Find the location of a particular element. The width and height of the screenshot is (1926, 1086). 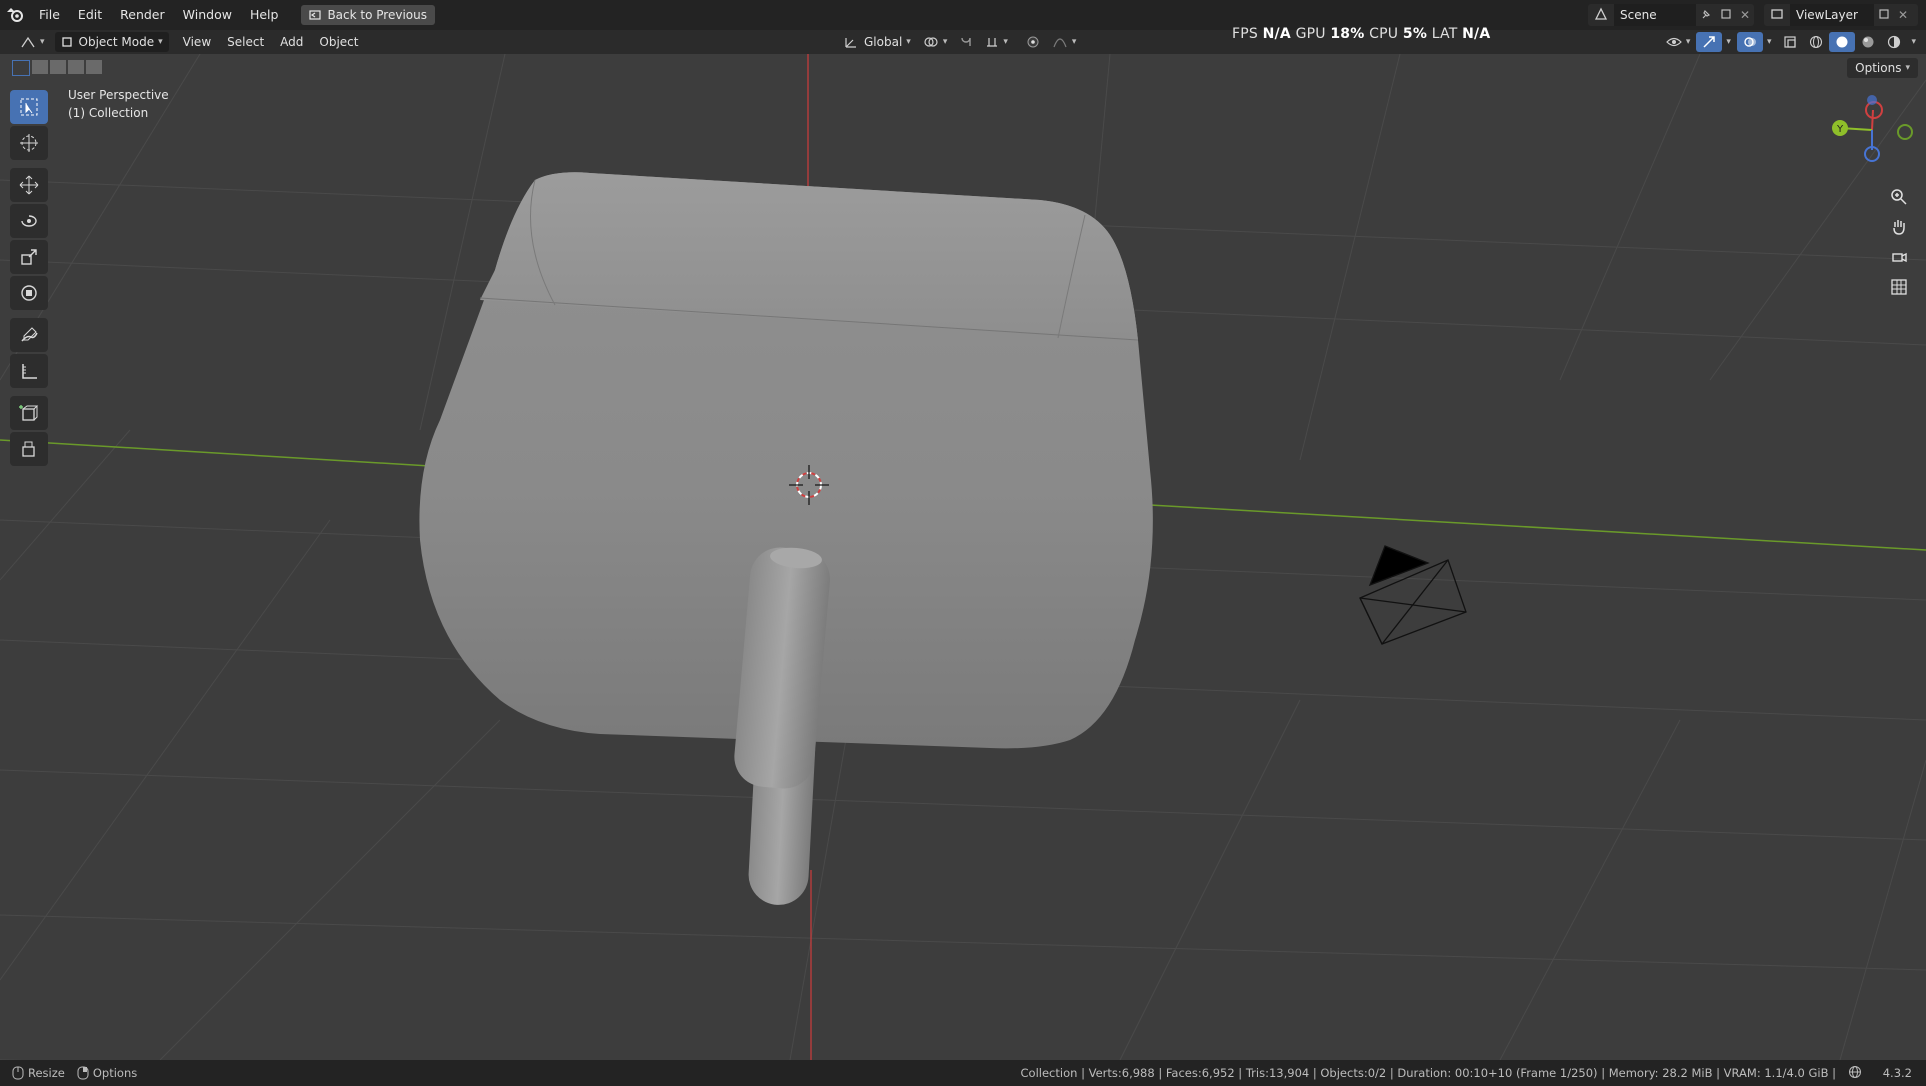

orientation-icon is located at coordinates (850, 43).